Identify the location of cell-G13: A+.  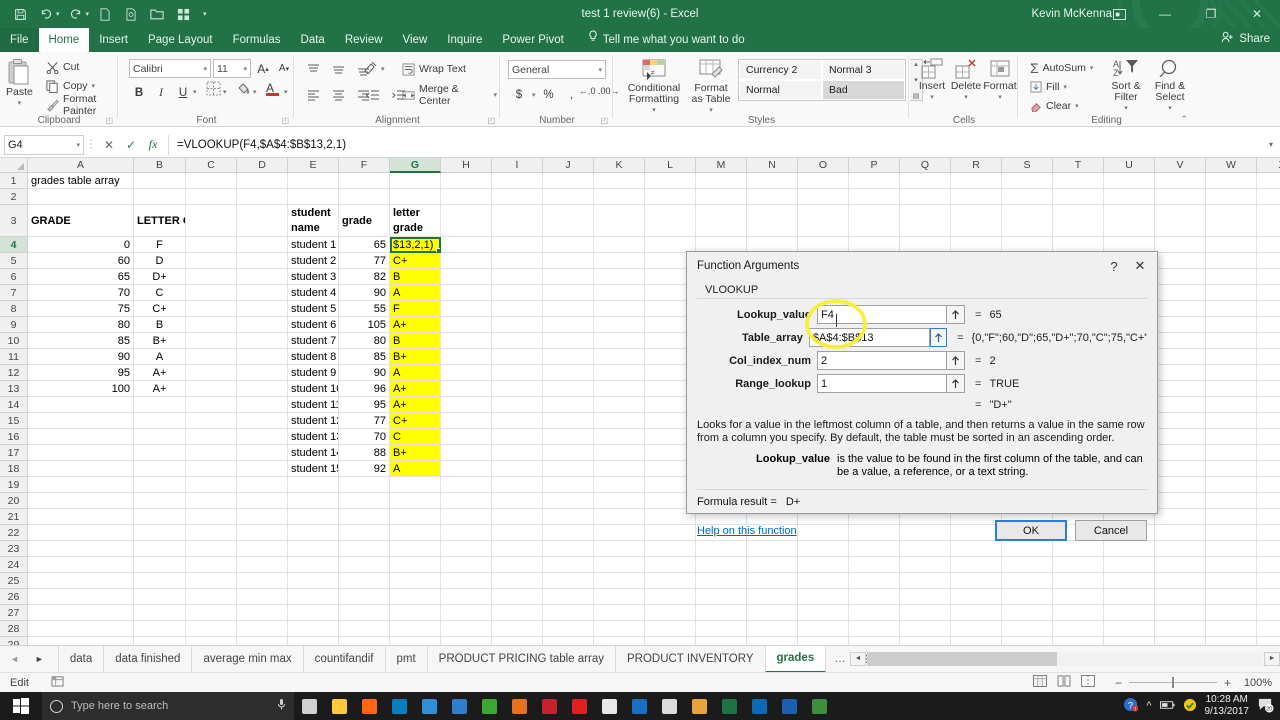
(415, 389).